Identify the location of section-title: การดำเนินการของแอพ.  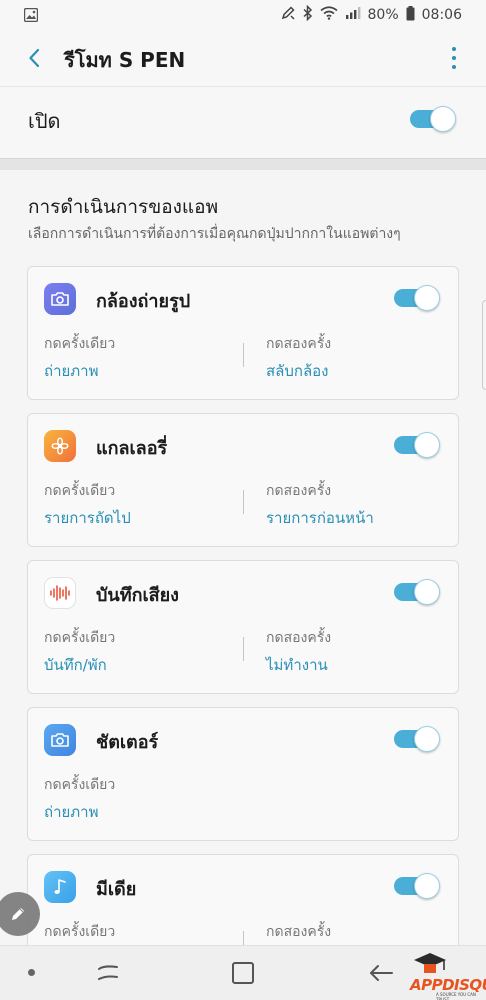
(123, 207).